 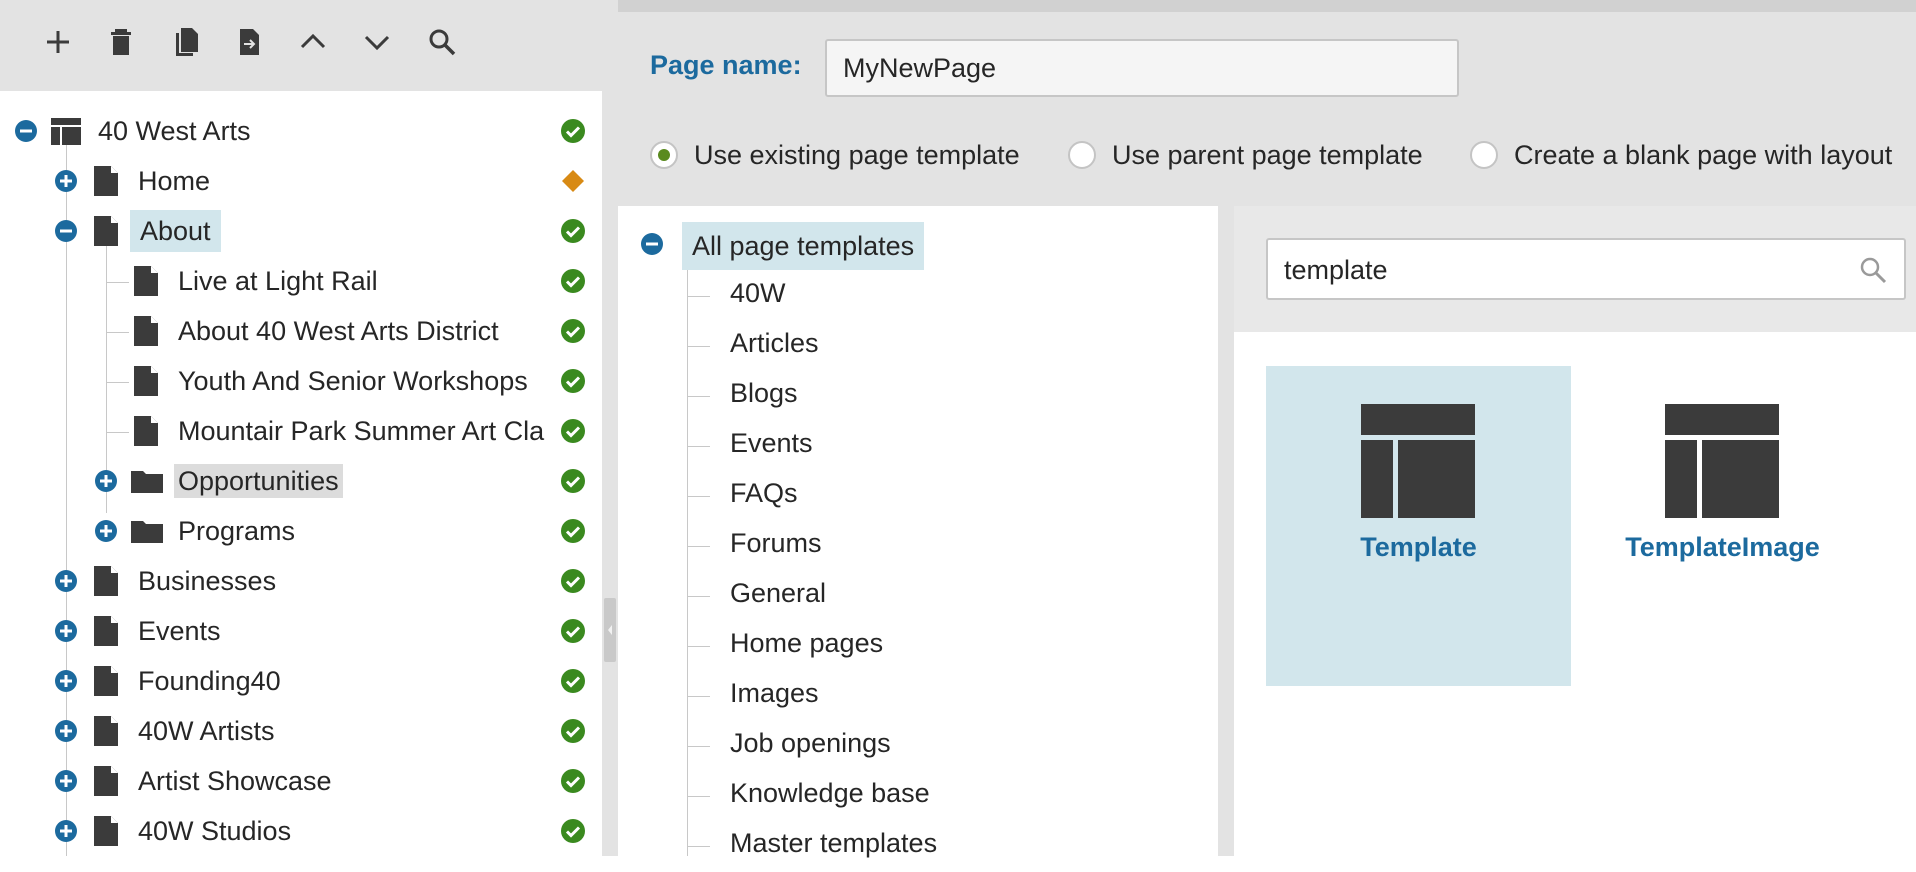 What do you see at coordinates (301, 131) in the screenshot?
I see `tree-item: 40 West Arts` at bounding box center [301, 131].